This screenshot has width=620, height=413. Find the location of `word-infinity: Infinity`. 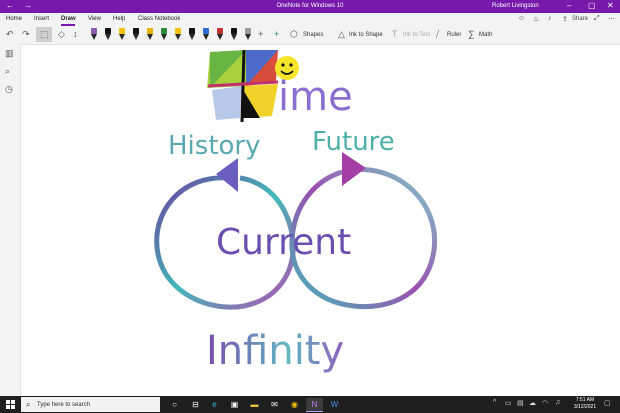

word-infinity: Infinity is located at coordinates (275, 351).